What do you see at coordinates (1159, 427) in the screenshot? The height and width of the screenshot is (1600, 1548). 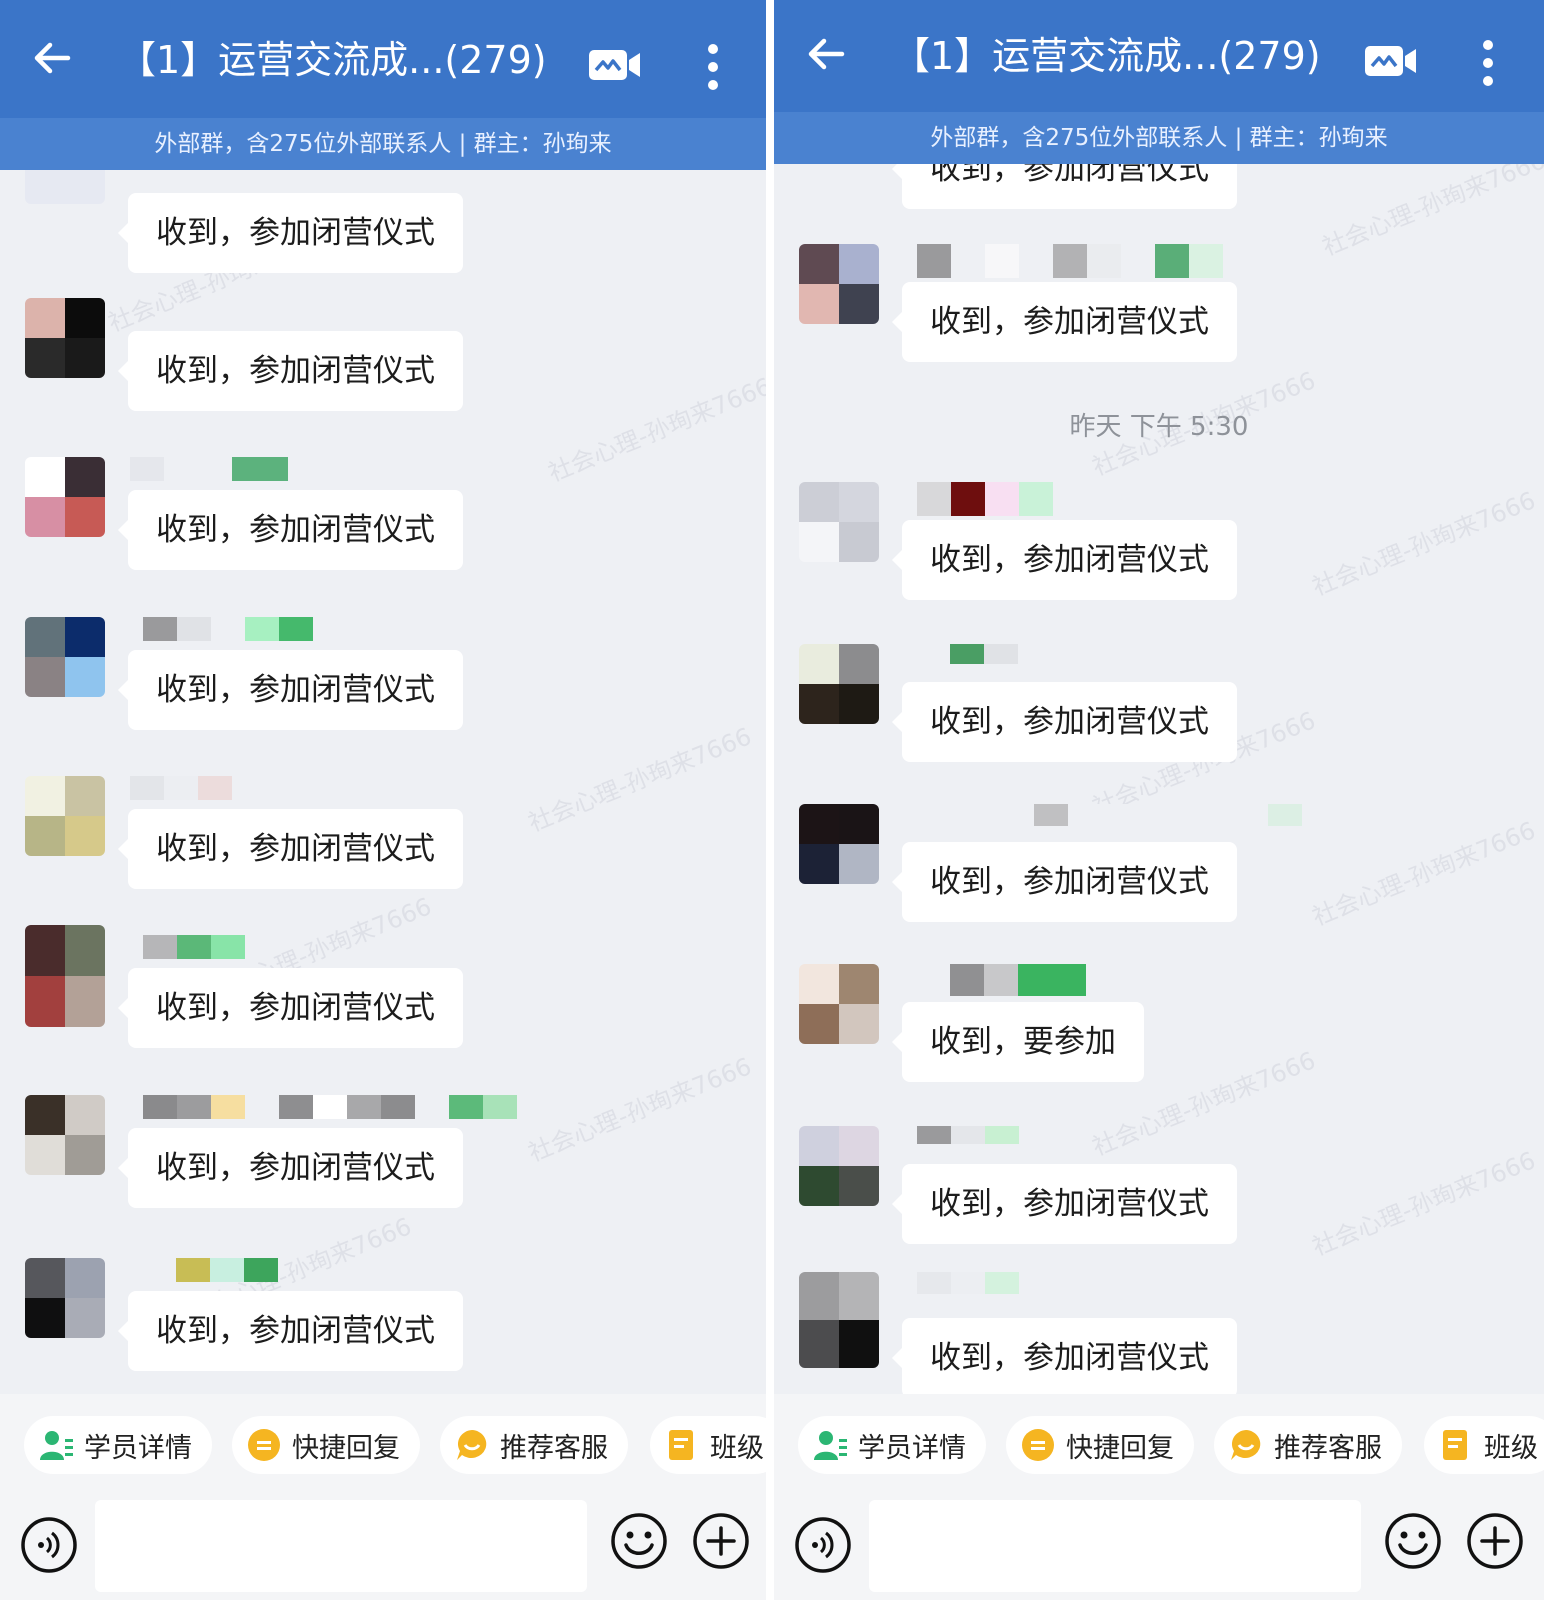 I see `message-timestamp: 昨天 下午 5:30` at bounding box center [1159, 427].